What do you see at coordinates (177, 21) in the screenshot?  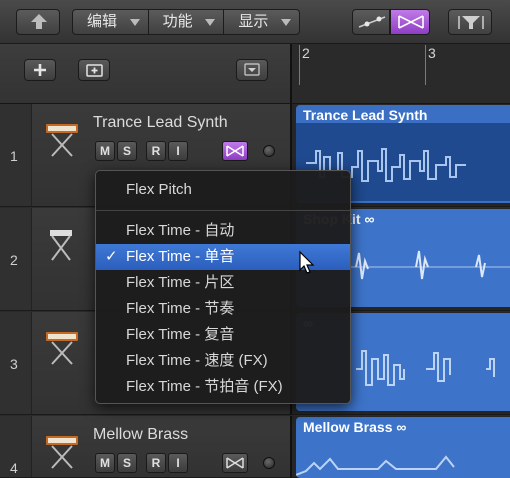 I see `functions-menu-label: 功能` at bounding box center [177, 21].